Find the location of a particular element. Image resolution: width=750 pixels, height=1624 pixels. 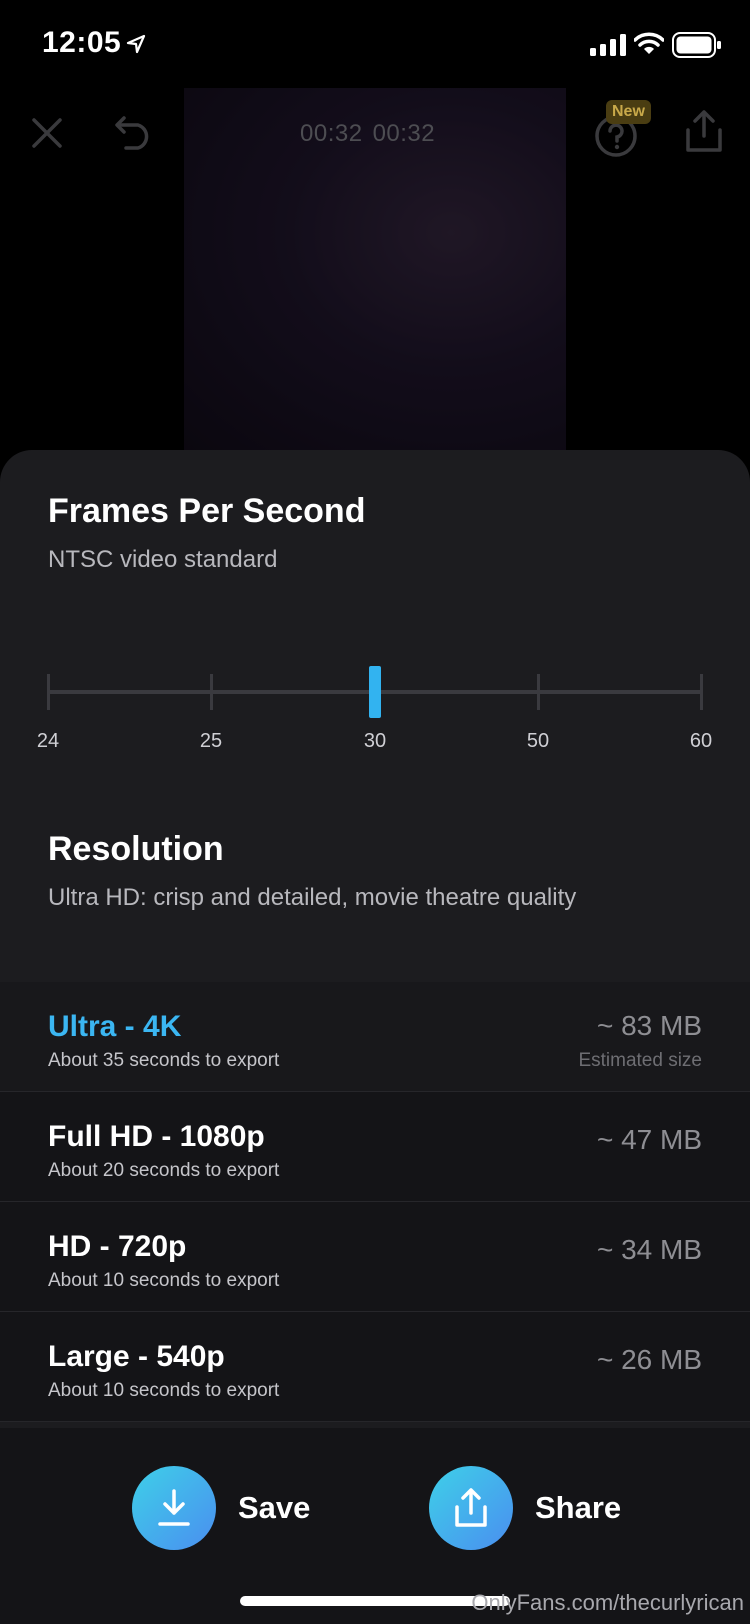

resolution-title: Resolution is located at coordinates (136, 849).